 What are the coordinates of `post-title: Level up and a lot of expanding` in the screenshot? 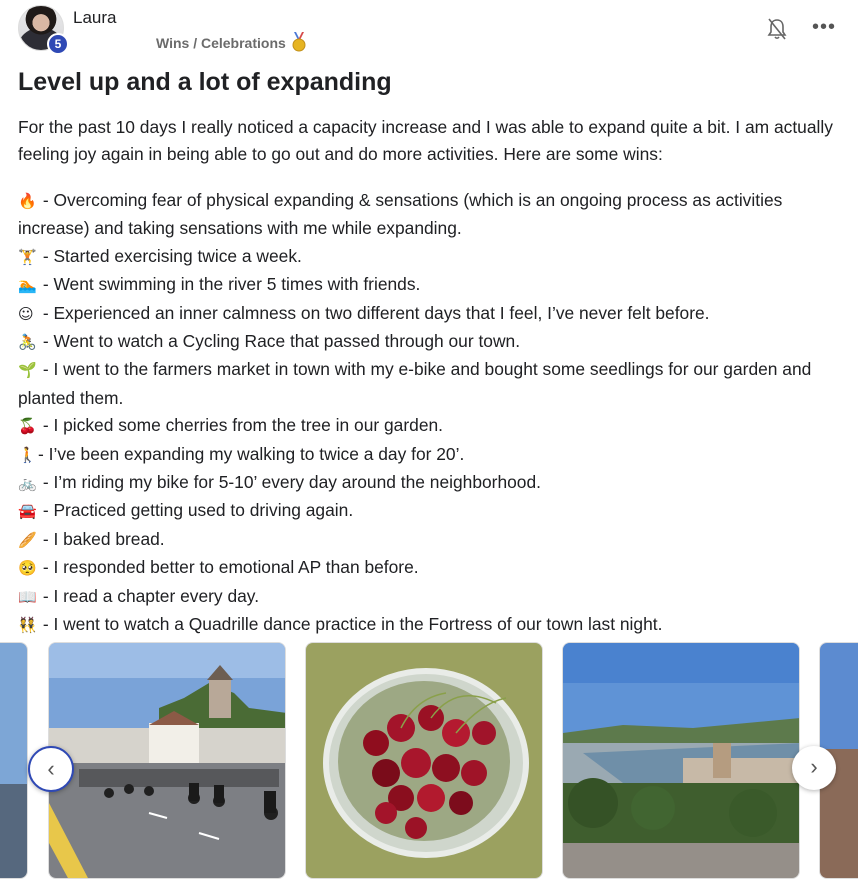 It's located at (205, 82).